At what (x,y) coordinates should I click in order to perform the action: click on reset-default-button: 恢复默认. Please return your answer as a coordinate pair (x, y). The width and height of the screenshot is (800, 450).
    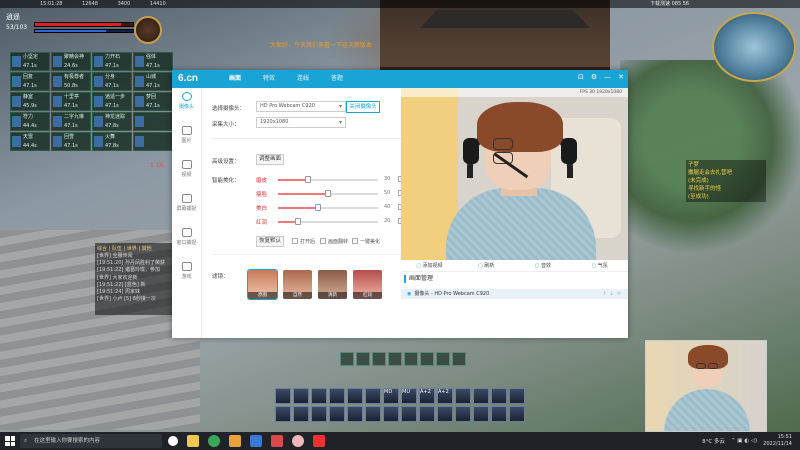
    Looking at the image, I should click on (270, 241).